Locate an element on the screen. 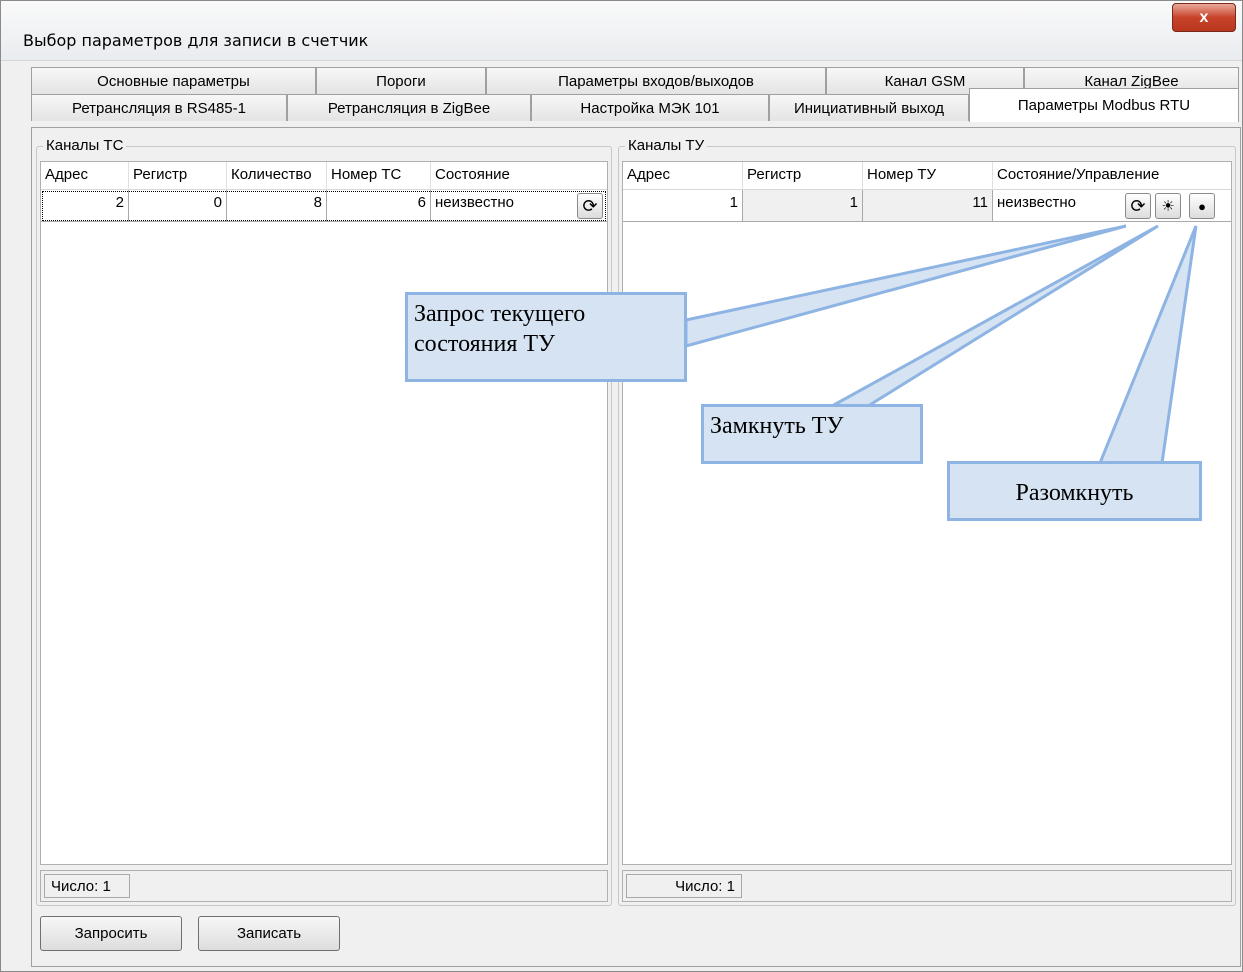  close-icon: x is located at coordinates (1204, 17).